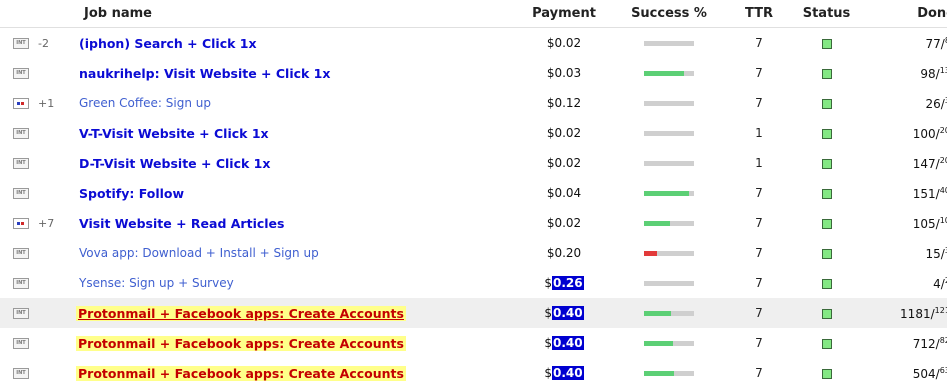  What do you see at coordinates (295, 283) in the screenshot?
I see `job-cell: Ysense: Sign up + Survey` at bounding box center [295, 283].